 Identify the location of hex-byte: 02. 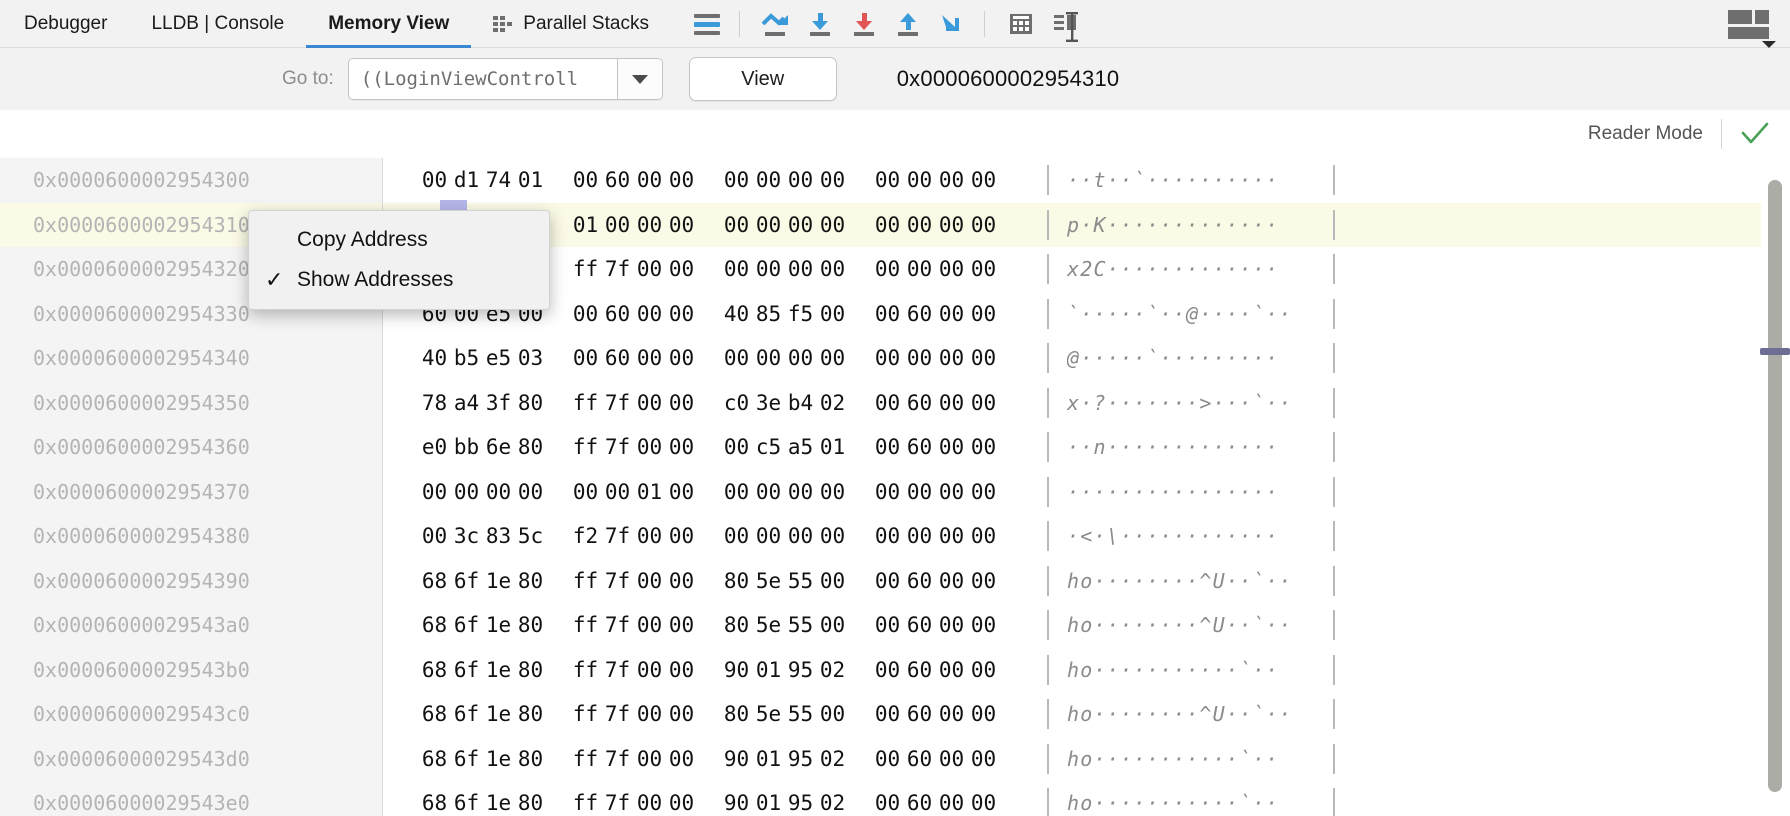
(832, 670).